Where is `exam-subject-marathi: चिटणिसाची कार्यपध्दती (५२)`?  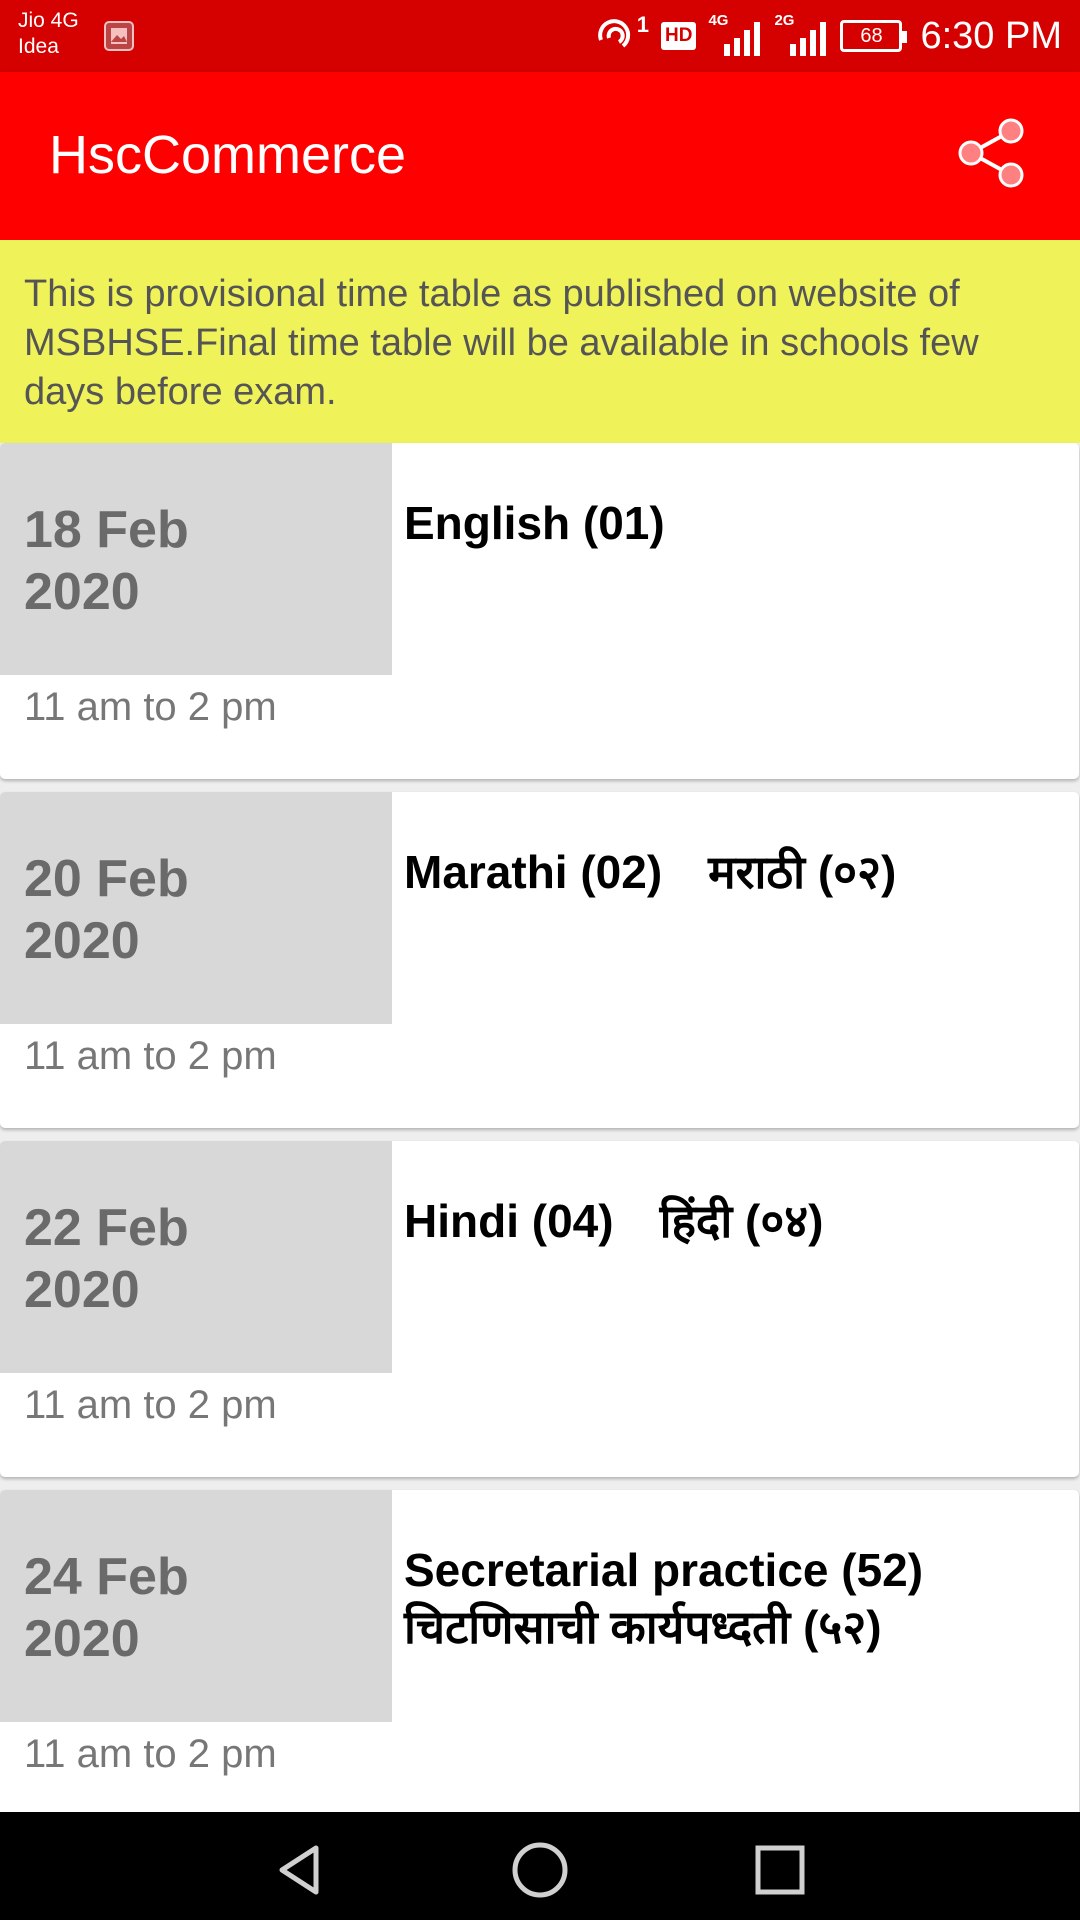 exam-subject-marathi: चिटणिसाची कार्यपध्दती (५२) is located at coordinates (643, 1627).